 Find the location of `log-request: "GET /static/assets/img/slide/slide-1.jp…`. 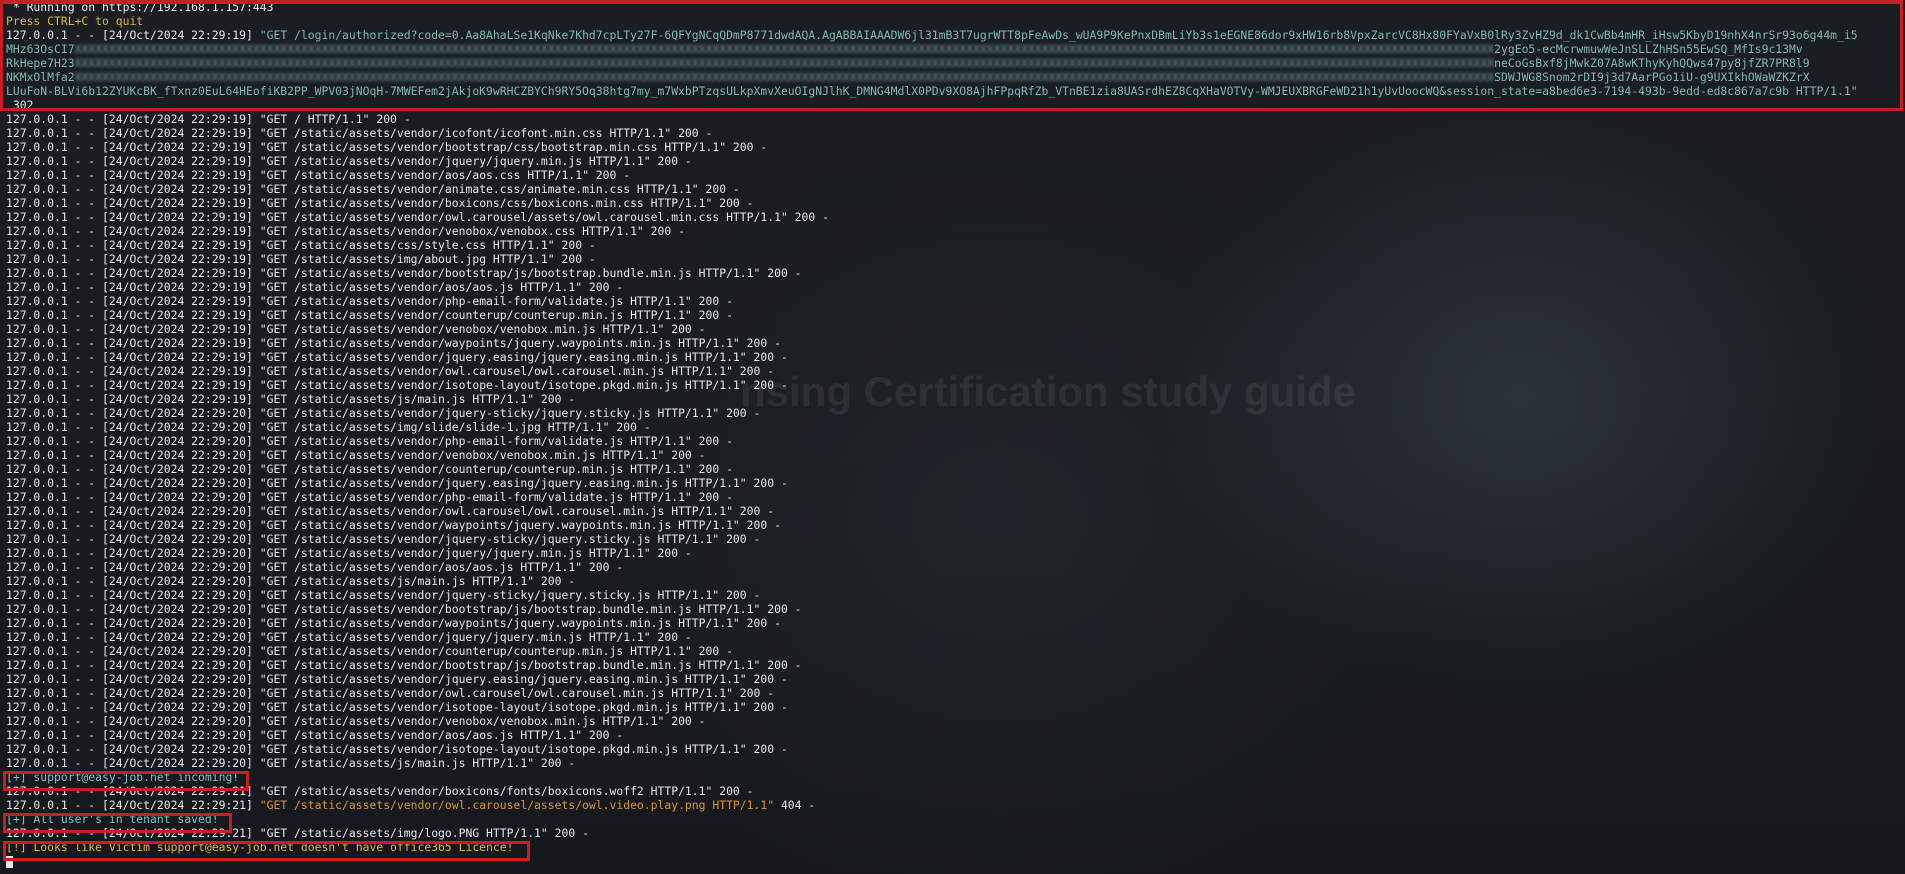

log-request: "GET /static/assets/img/slide/slide-1.jp… is located at coordinates (455, 427).